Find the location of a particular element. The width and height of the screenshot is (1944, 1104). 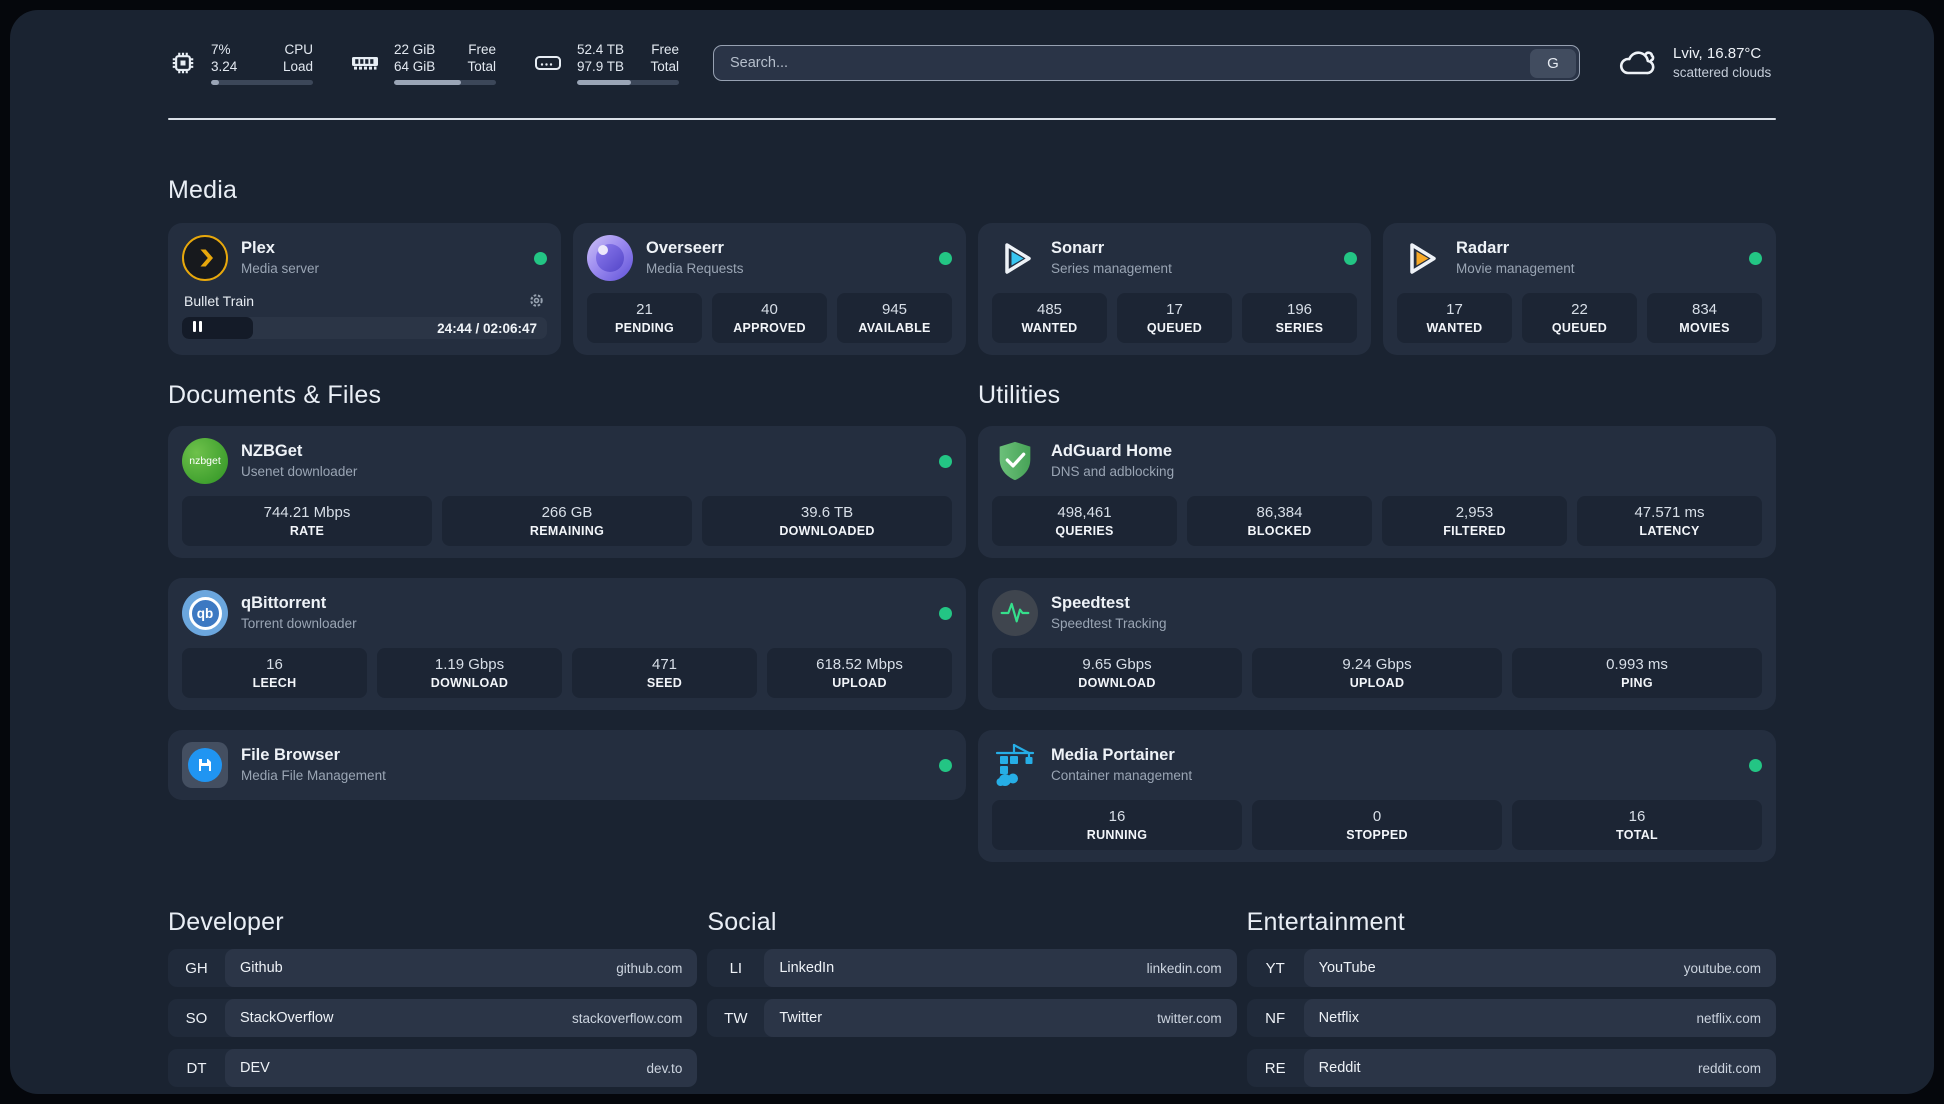

bookmark-url: linkedin.com is located at coordinates (1184, 968).